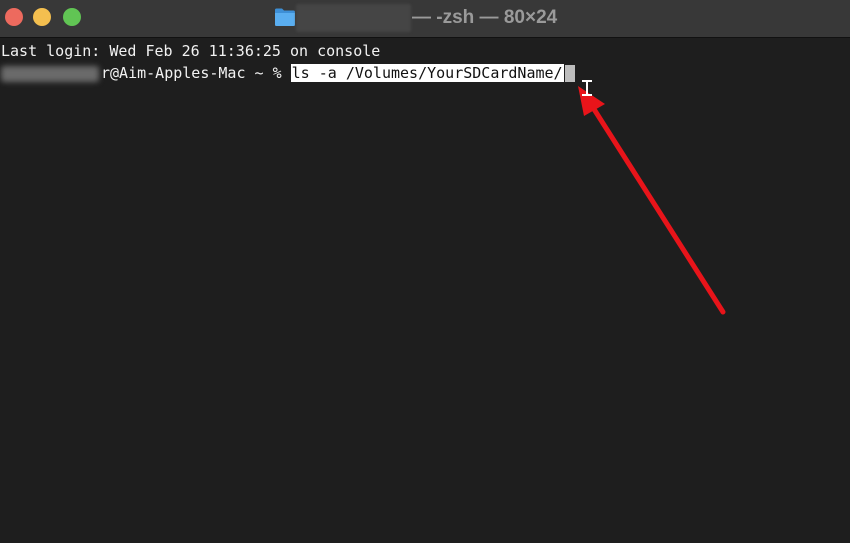 The width and height of the screenshot is (850, 543). What do you see at coordinates (196, 73) in the screenshot?
I see `shell-prompt: r@Aim-Apples-Mac ~ %` at bounding box center [196, 73].